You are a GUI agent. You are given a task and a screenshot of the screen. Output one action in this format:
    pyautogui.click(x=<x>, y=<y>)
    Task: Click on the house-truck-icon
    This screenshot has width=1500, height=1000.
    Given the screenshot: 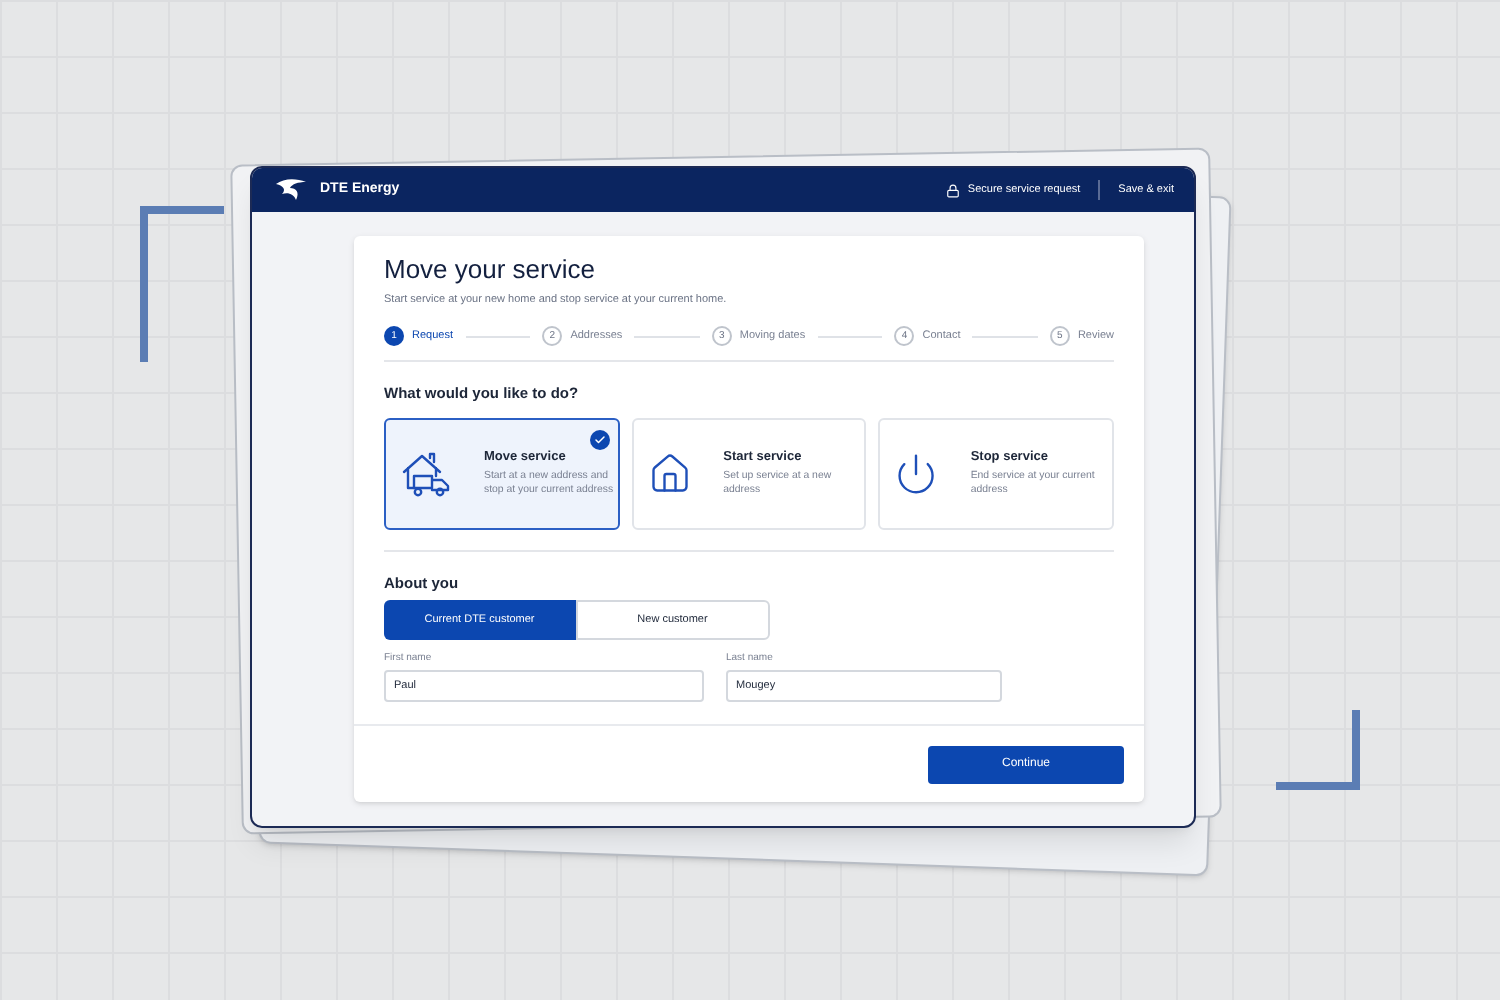 What is the action you would take?
    pyautogui.click(x=426, y=473)
    